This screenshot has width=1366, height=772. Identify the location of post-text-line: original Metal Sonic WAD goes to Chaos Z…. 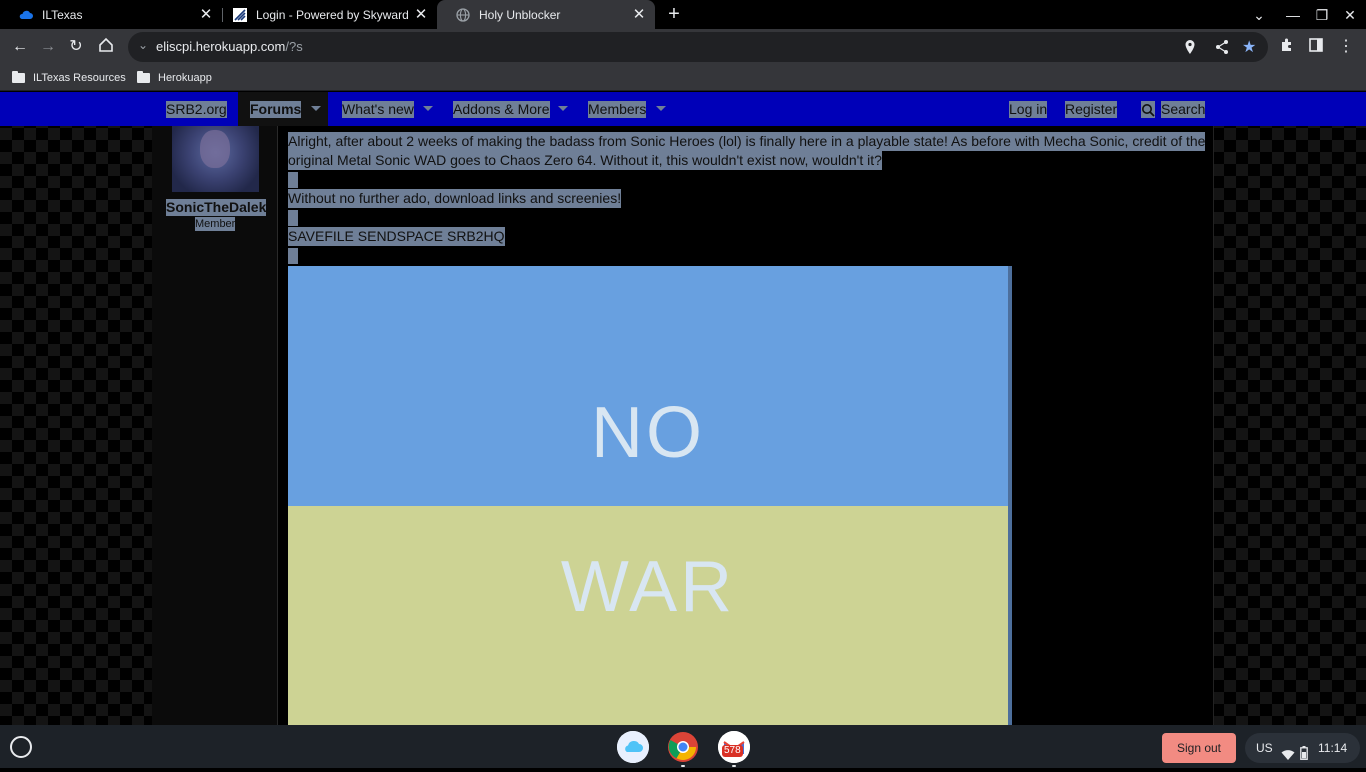
(585, 160).